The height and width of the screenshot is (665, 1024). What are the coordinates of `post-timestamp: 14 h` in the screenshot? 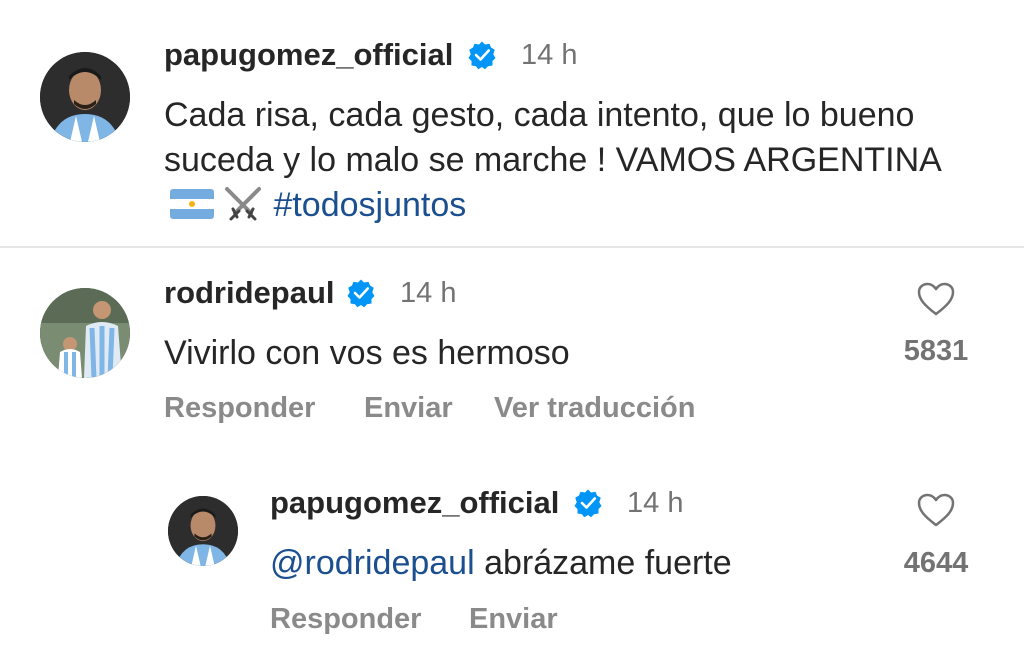 It's located at (549, 55).